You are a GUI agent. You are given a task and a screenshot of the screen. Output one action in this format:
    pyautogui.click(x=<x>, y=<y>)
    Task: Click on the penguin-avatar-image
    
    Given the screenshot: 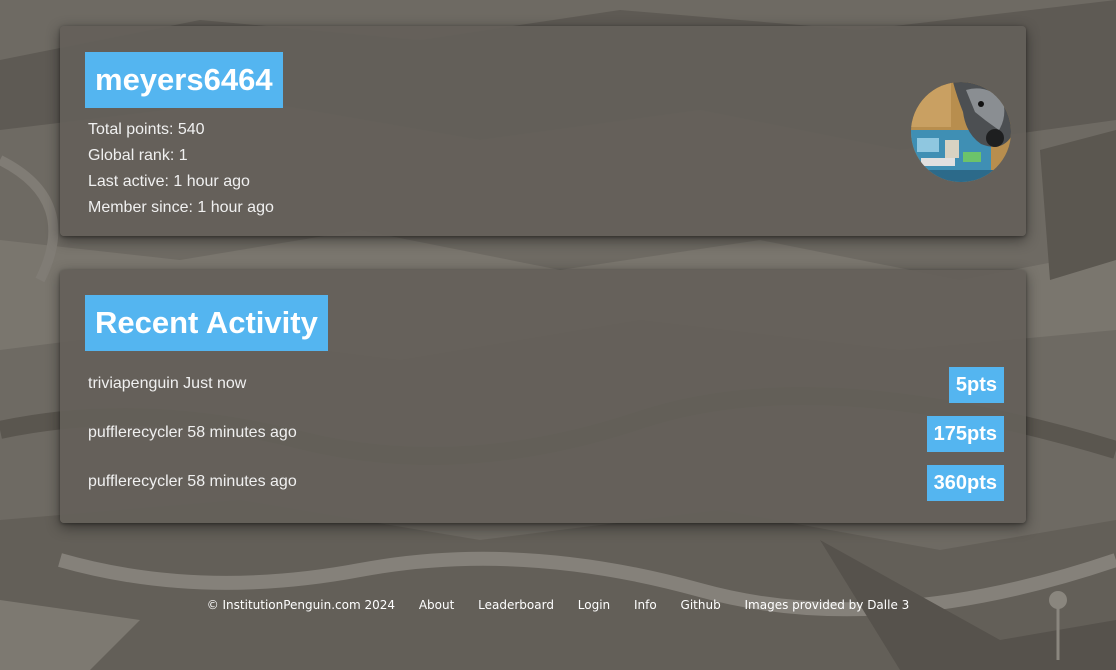 What is the action you would take?
    pyautogui.click(x=961, y=132)
    